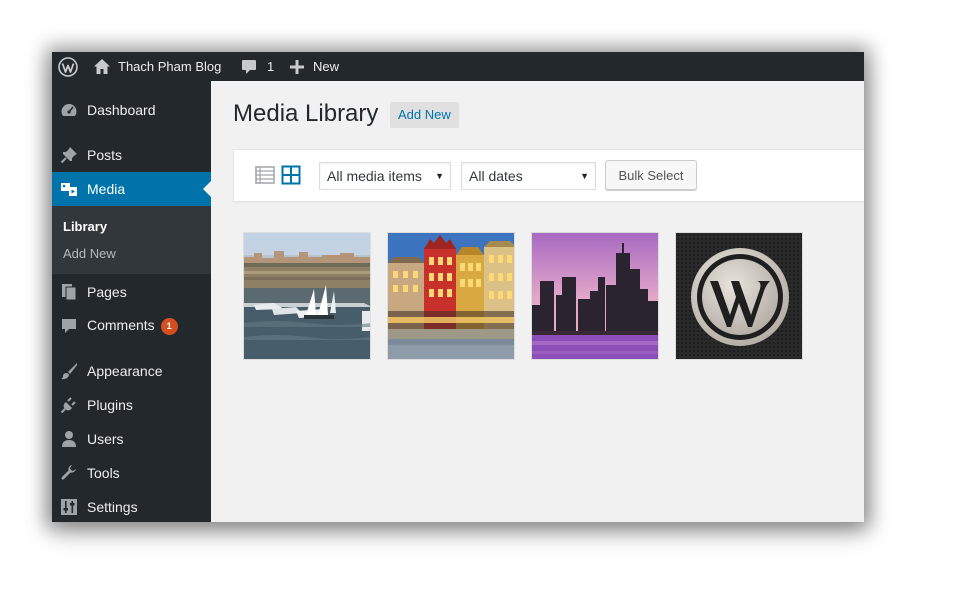 This screenshot has width=959, height=606. I want to click on new-label: New, so click(326, 66).